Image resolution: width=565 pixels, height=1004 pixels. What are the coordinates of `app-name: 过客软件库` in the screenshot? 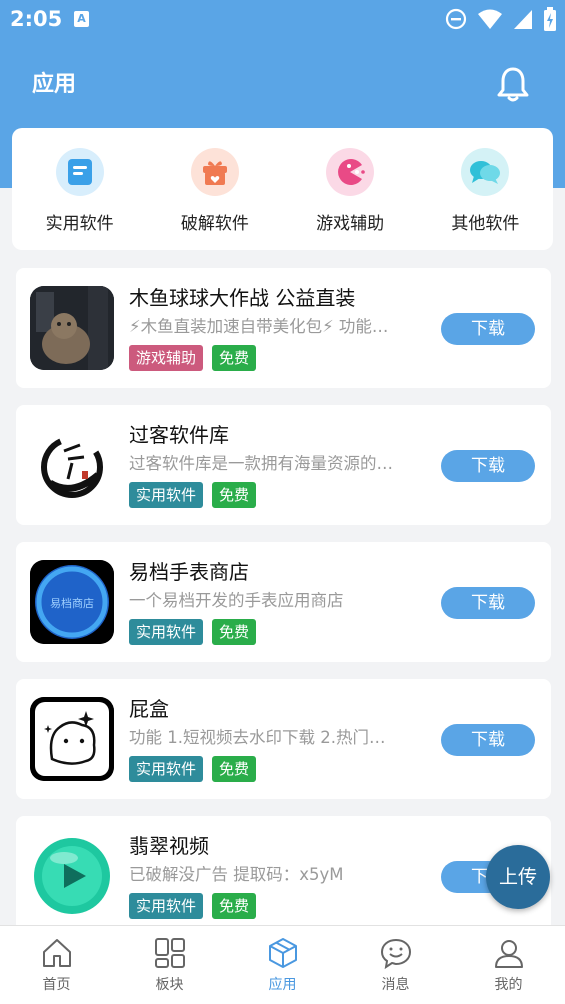 It's located at (179, 435).